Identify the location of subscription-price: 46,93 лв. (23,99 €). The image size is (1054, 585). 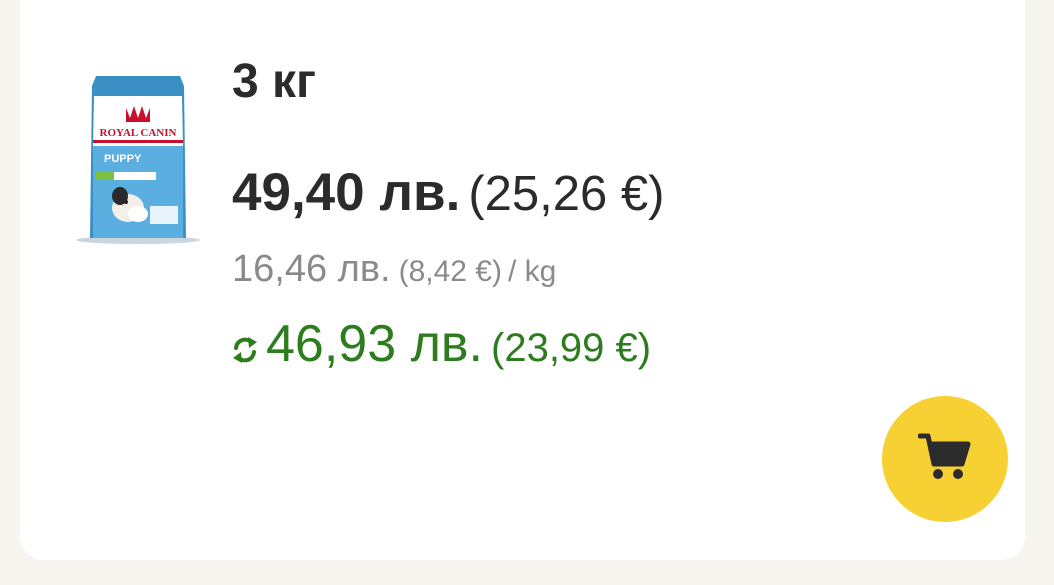
(440, 346).